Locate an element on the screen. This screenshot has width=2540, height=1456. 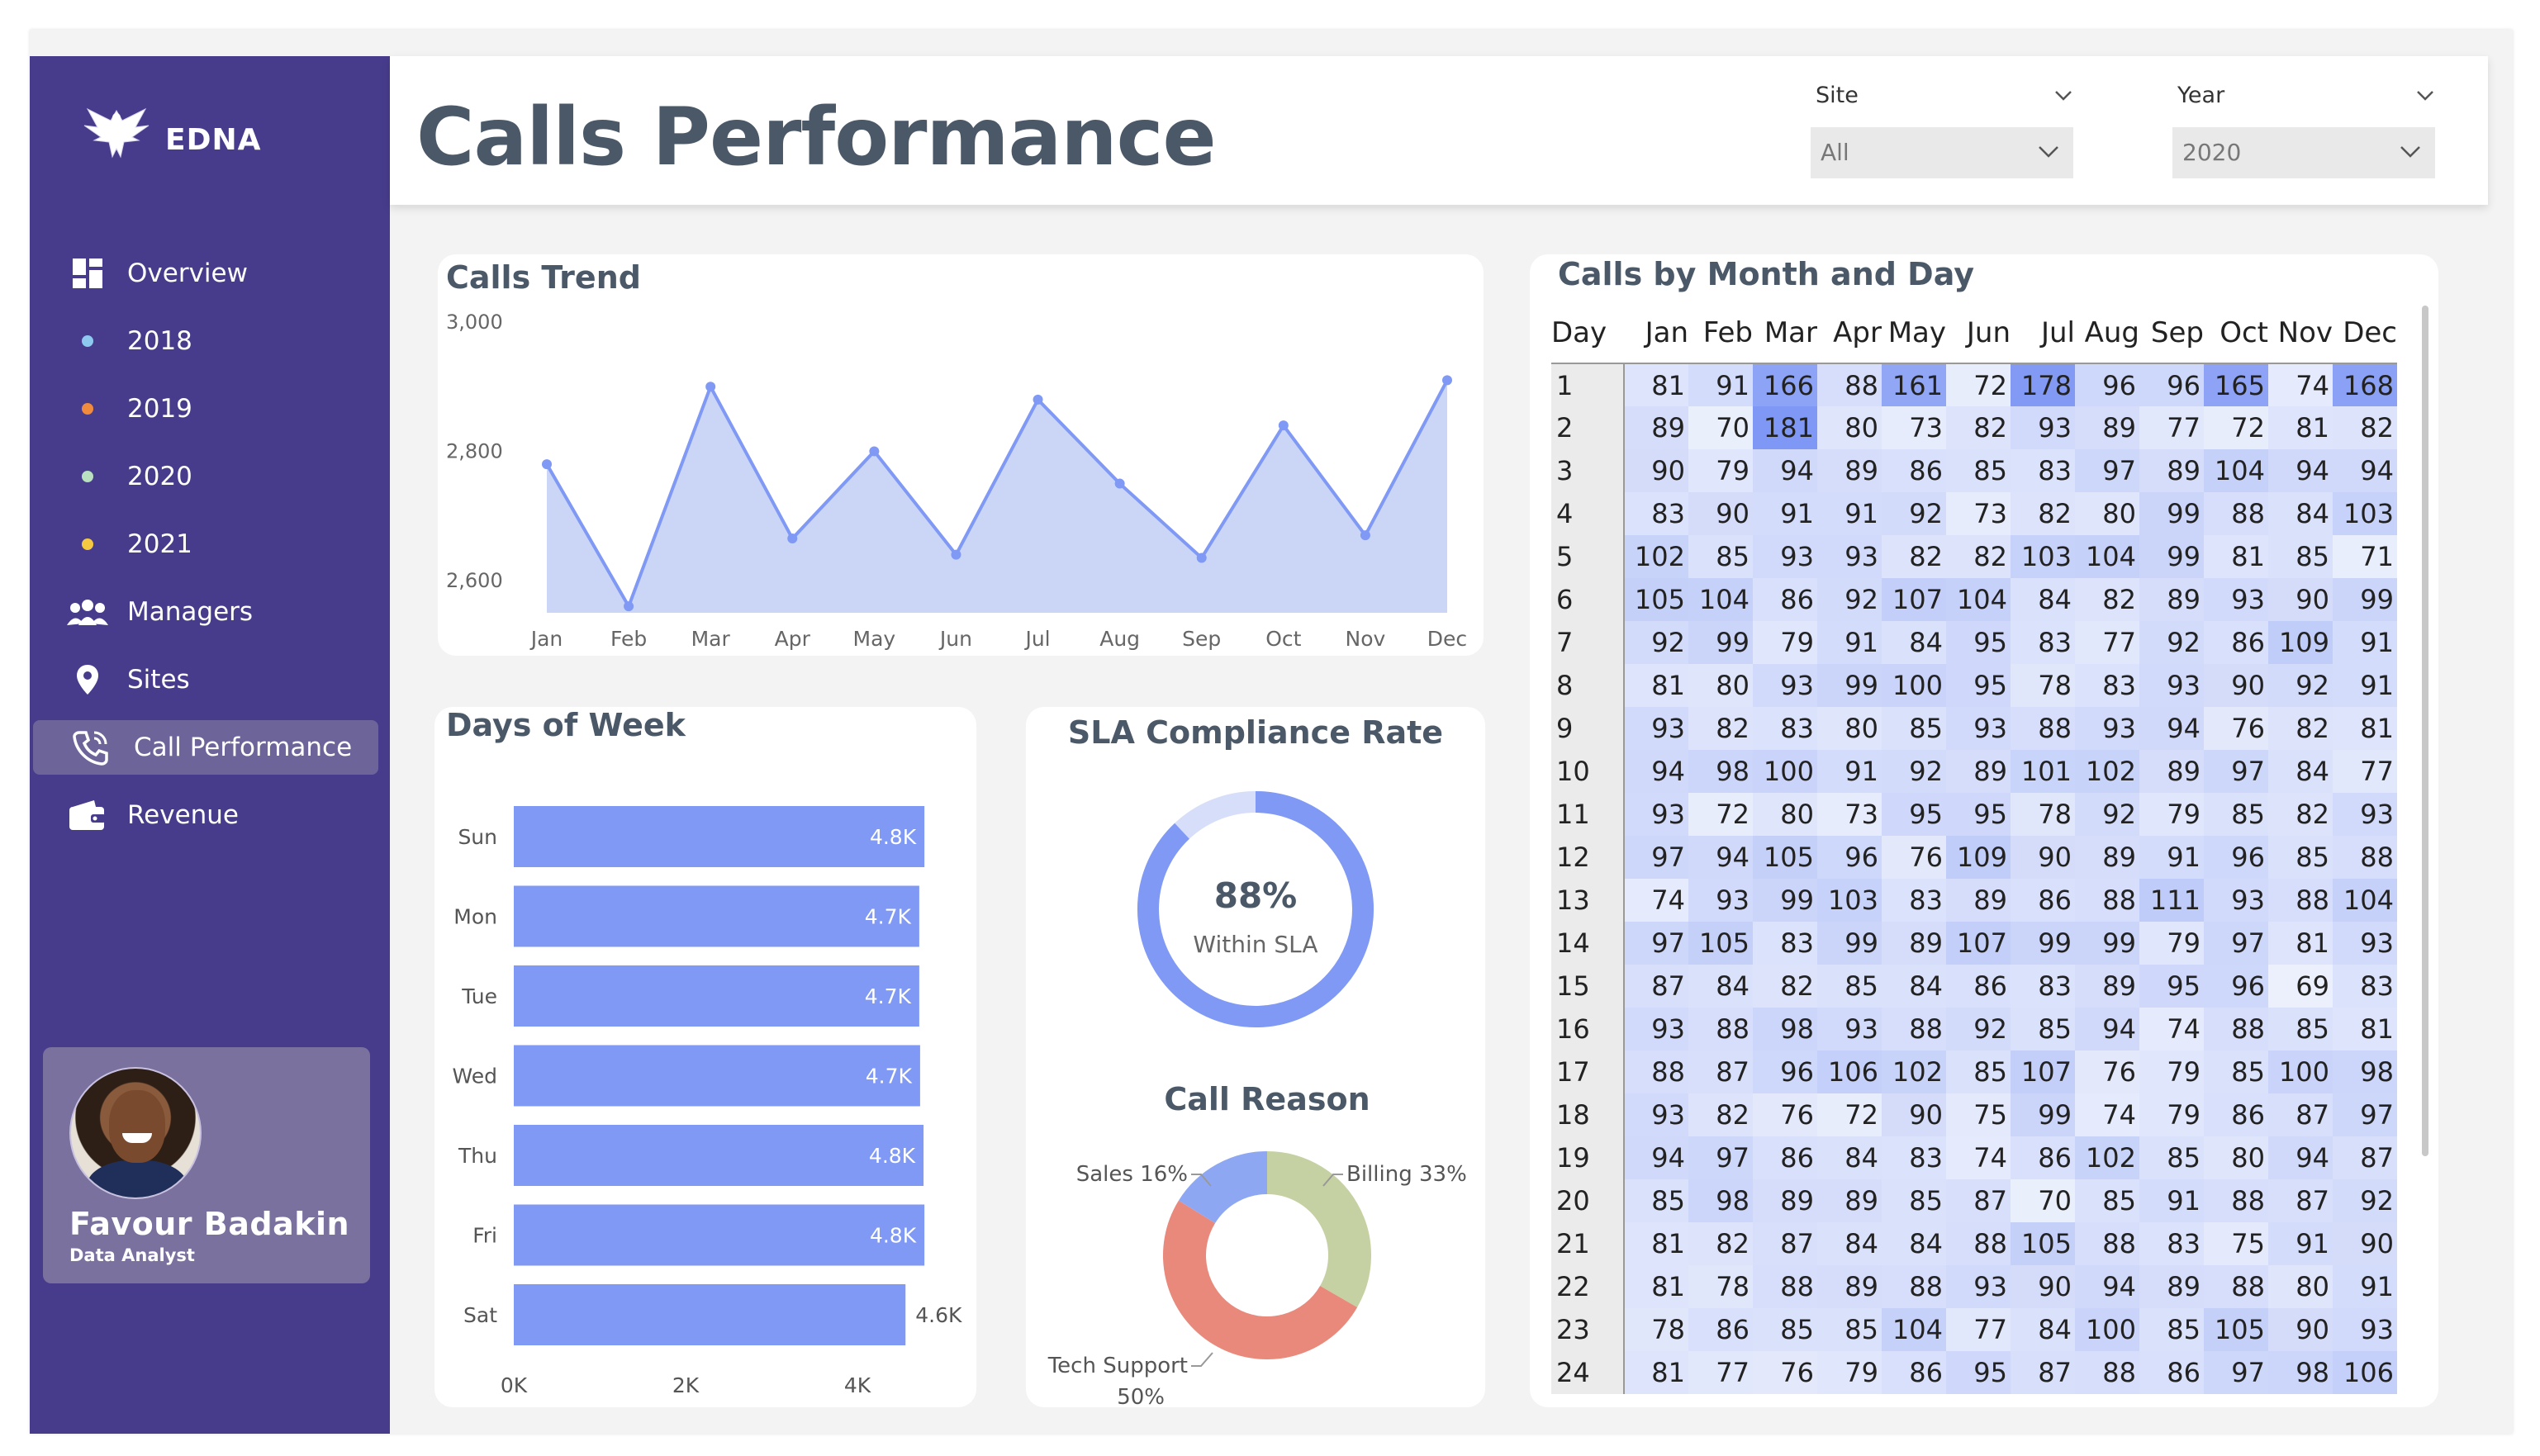
heatmap-cell: 77 is located at coordinates (2365, 771).